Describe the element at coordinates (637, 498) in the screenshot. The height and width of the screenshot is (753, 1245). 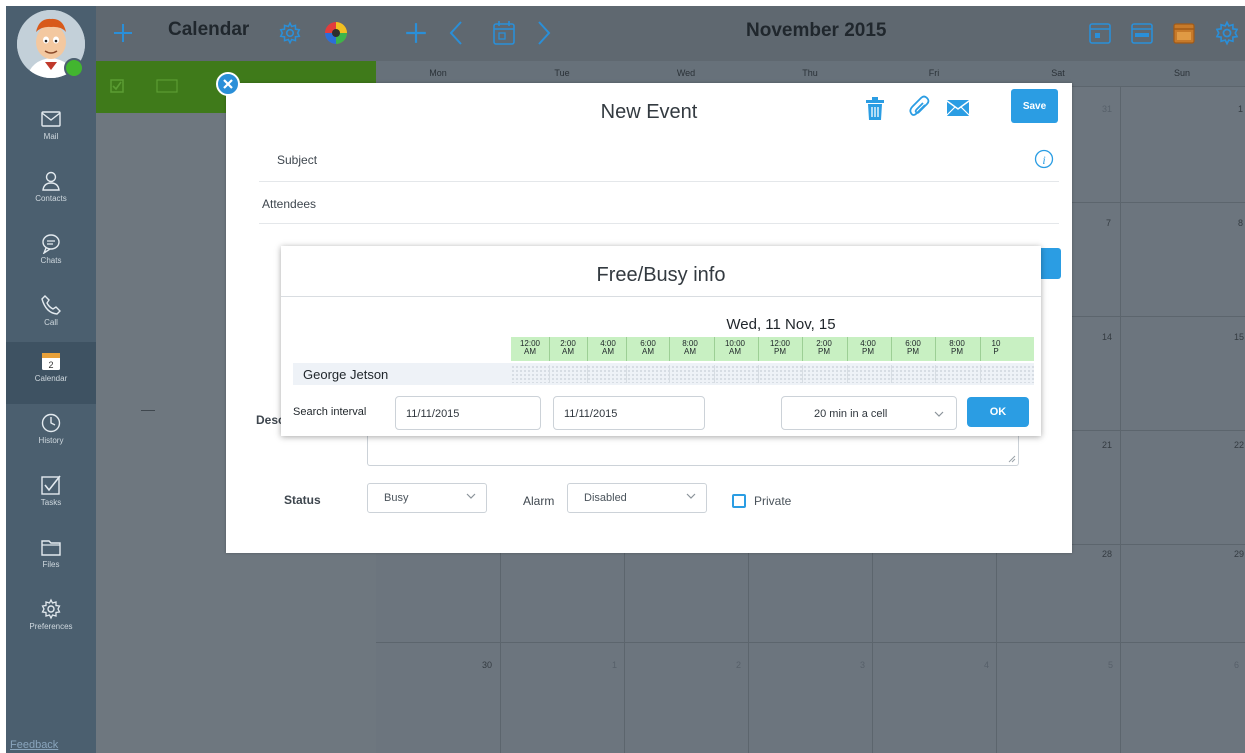
I see `alarm-select: Disabled` at that location.